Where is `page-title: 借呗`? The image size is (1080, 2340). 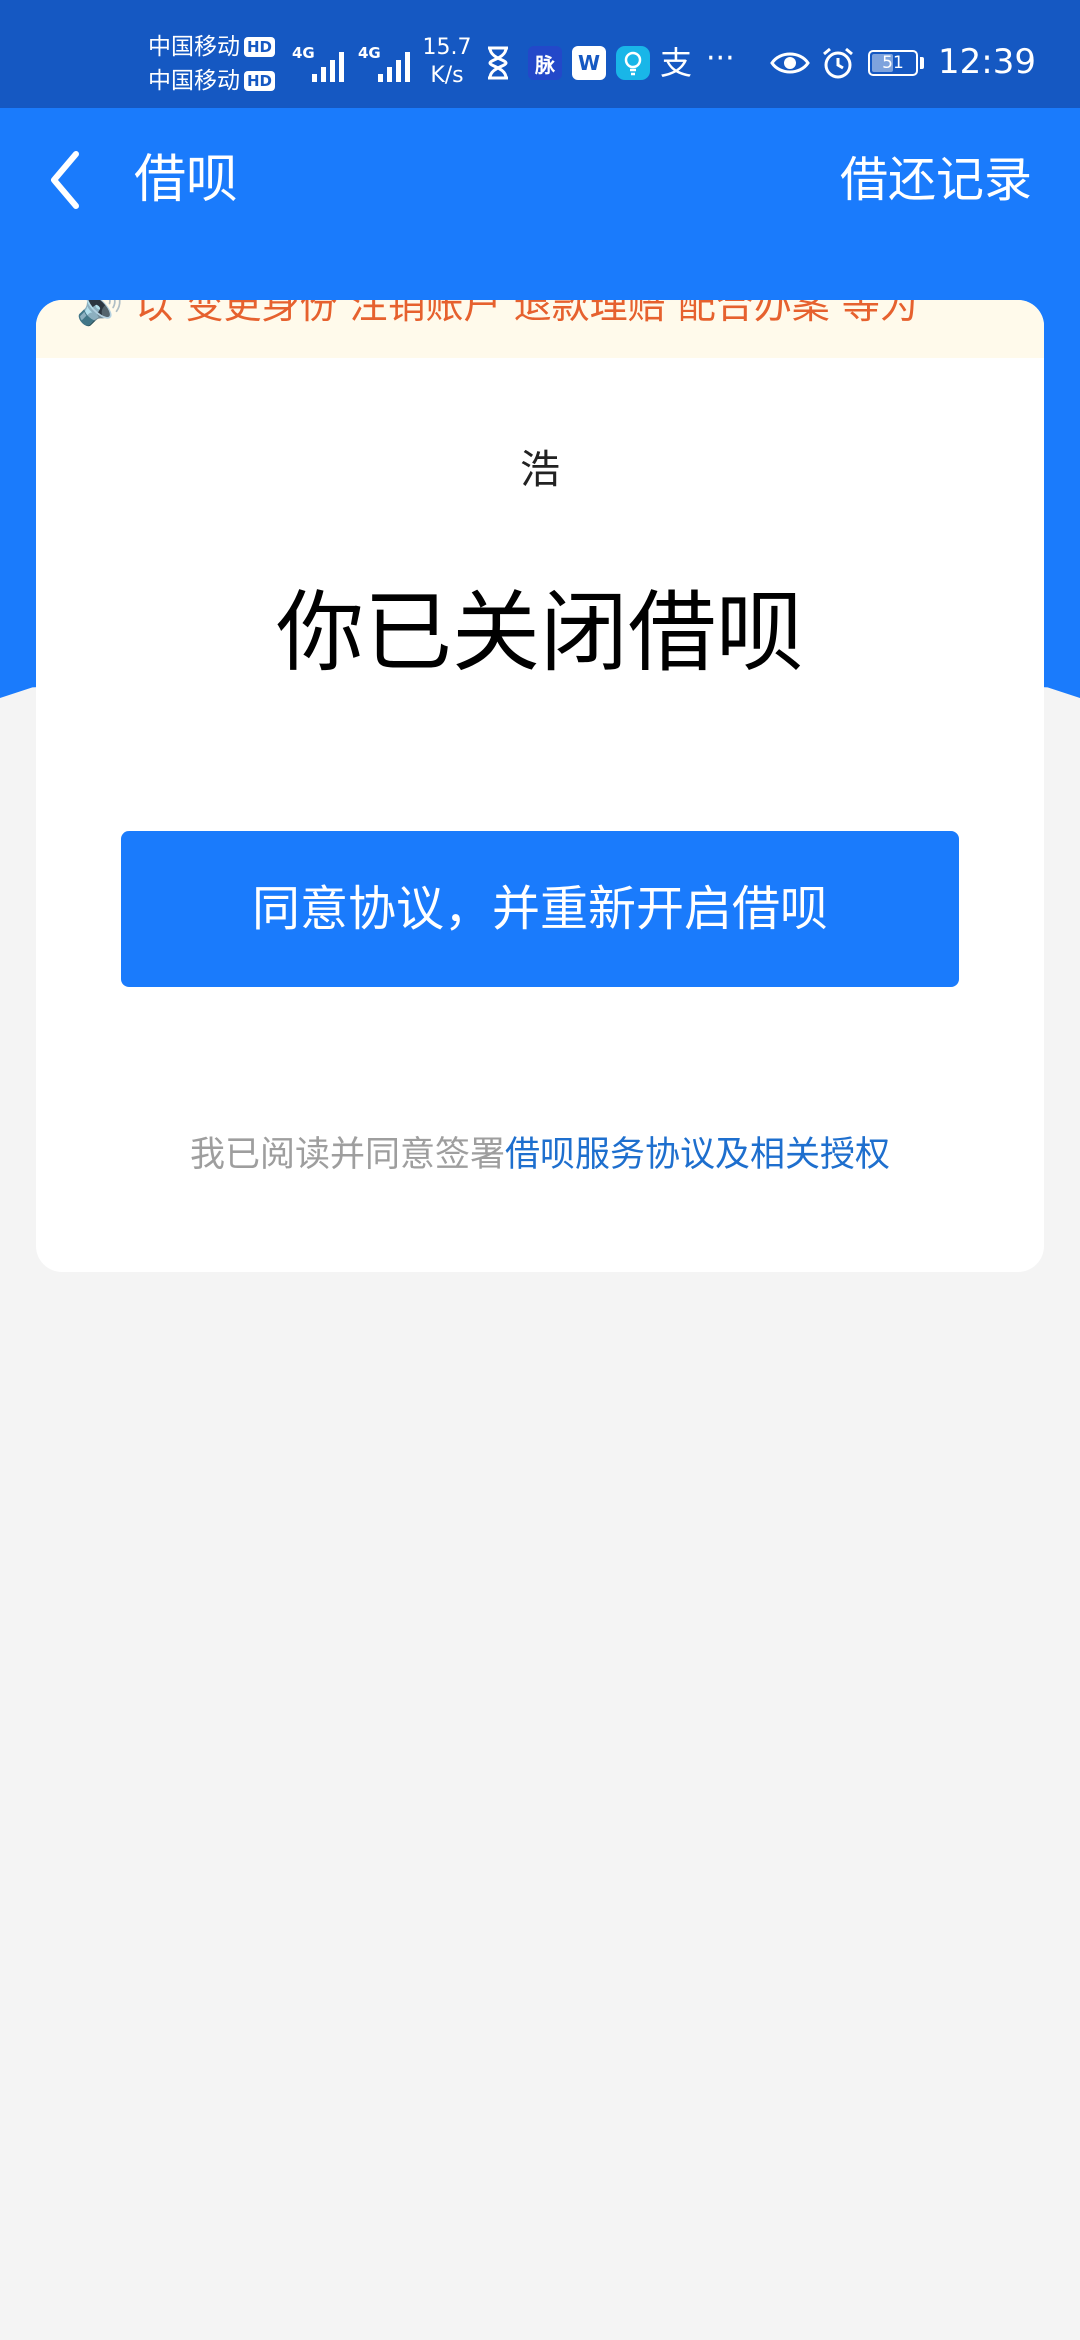 page-title: 借呗 is located at coordinates (186, 180).